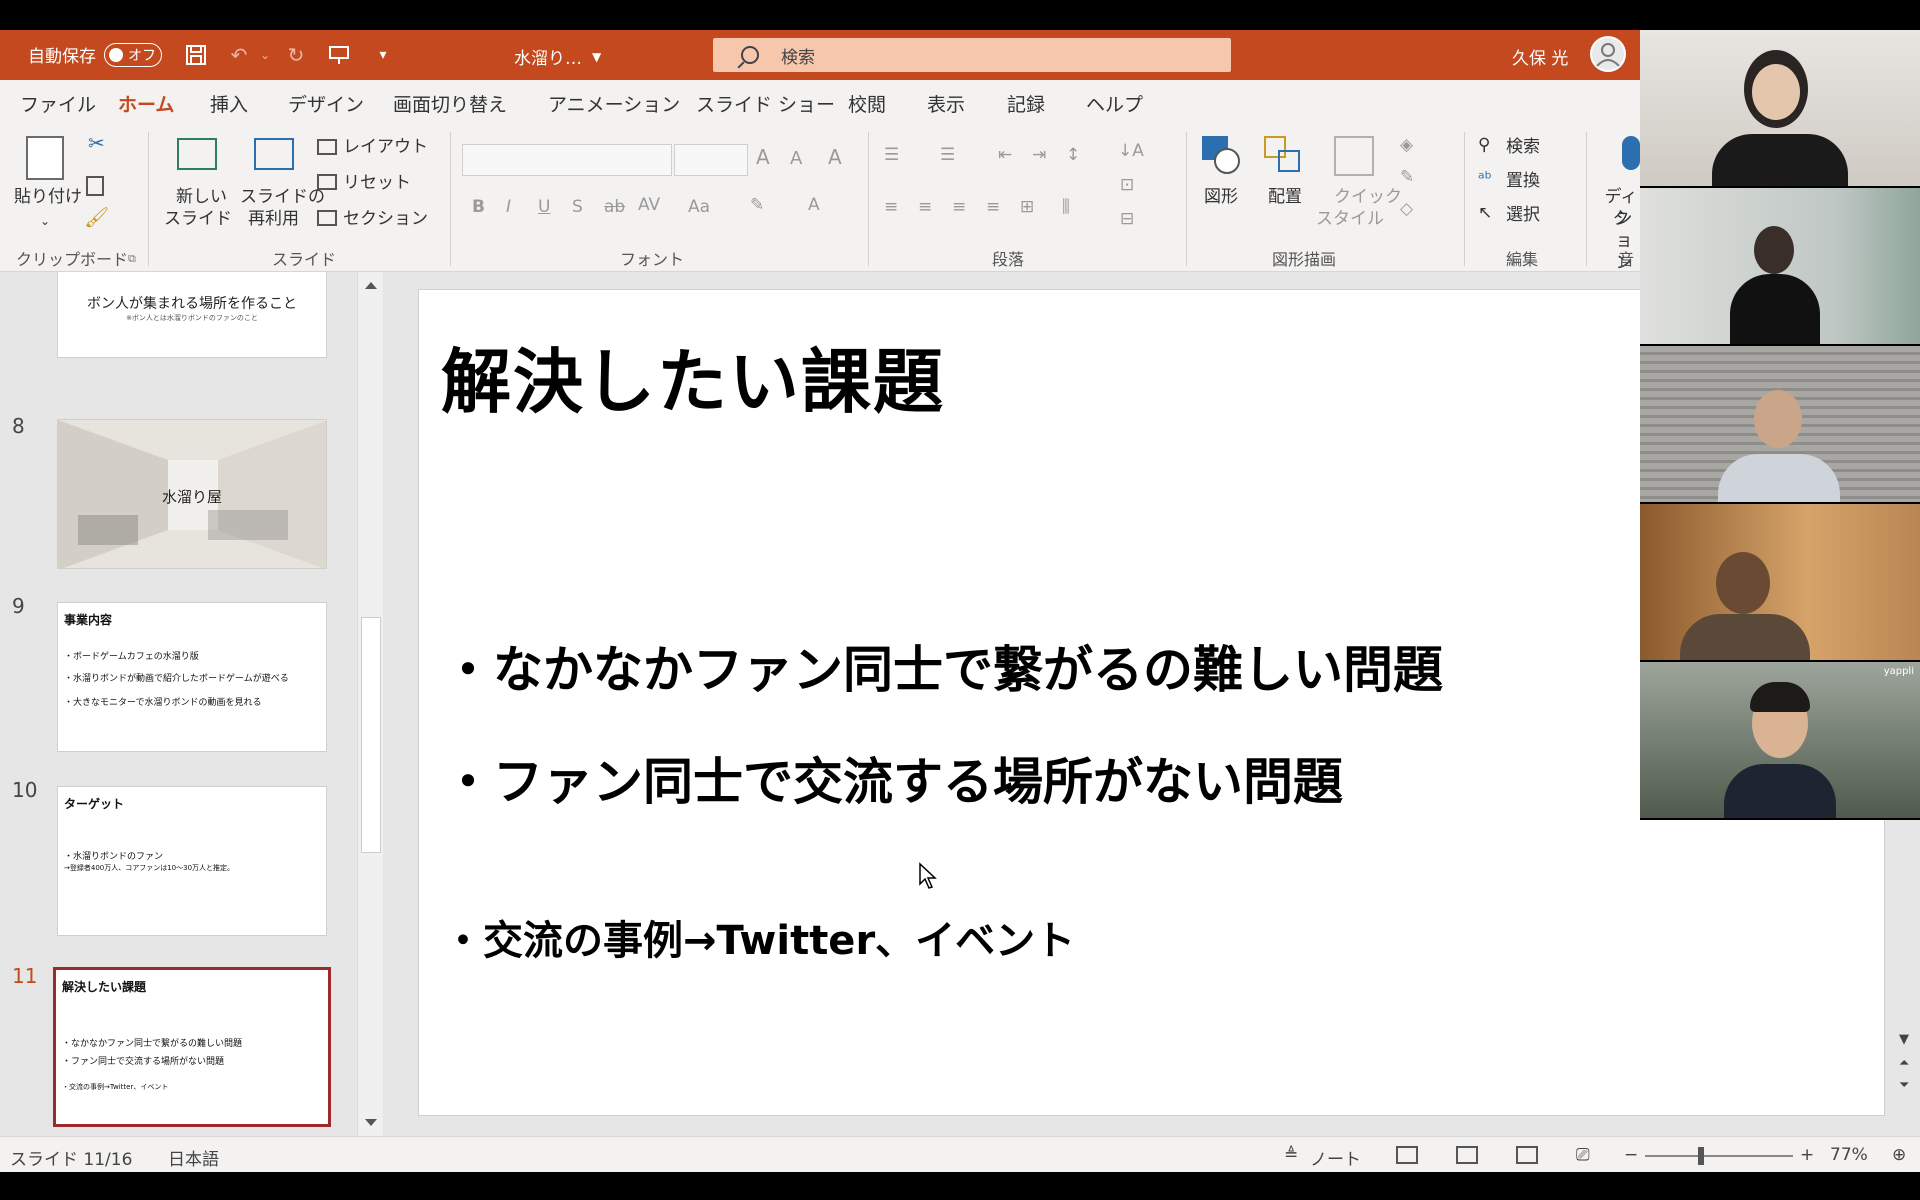 This screenshot has height=1200, width=1920. Describe the element at coordinates (339, 55) in the screenshot. I see `present-icon` at that location.